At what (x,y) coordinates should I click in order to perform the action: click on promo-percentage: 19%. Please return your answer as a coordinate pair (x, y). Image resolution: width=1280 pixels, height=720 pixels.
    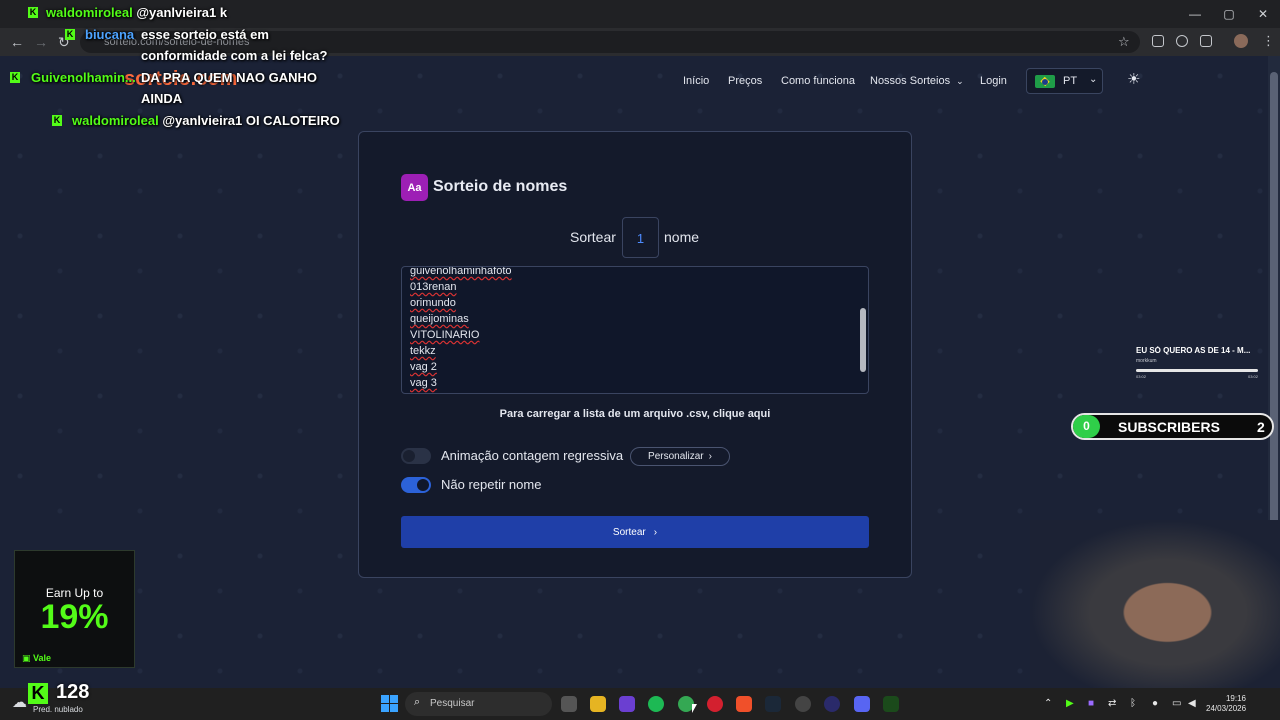
    Looking at the image, I should click on (74, 617).